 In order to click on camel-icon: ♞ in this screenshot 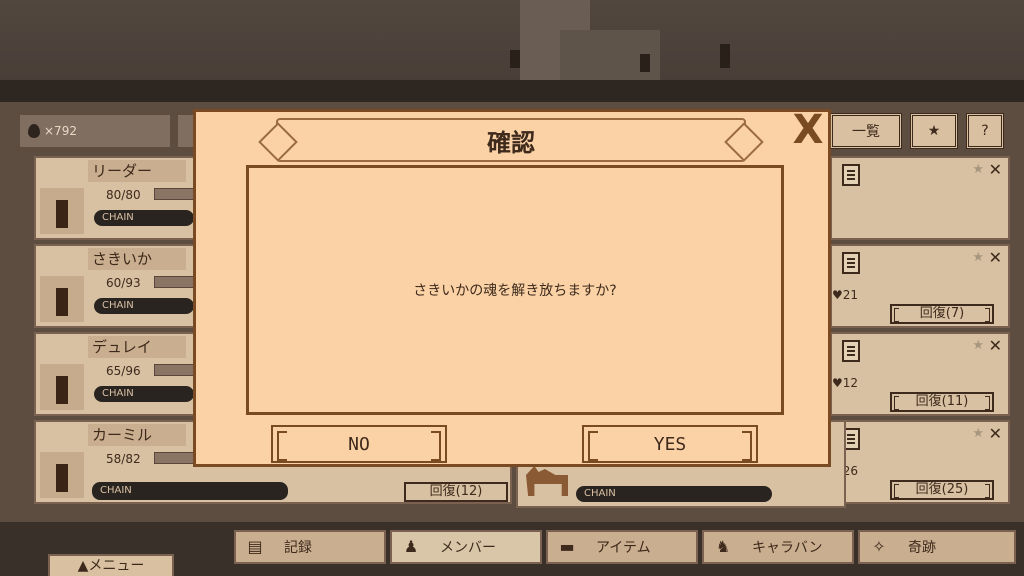, I will do `click(723, 546)`.